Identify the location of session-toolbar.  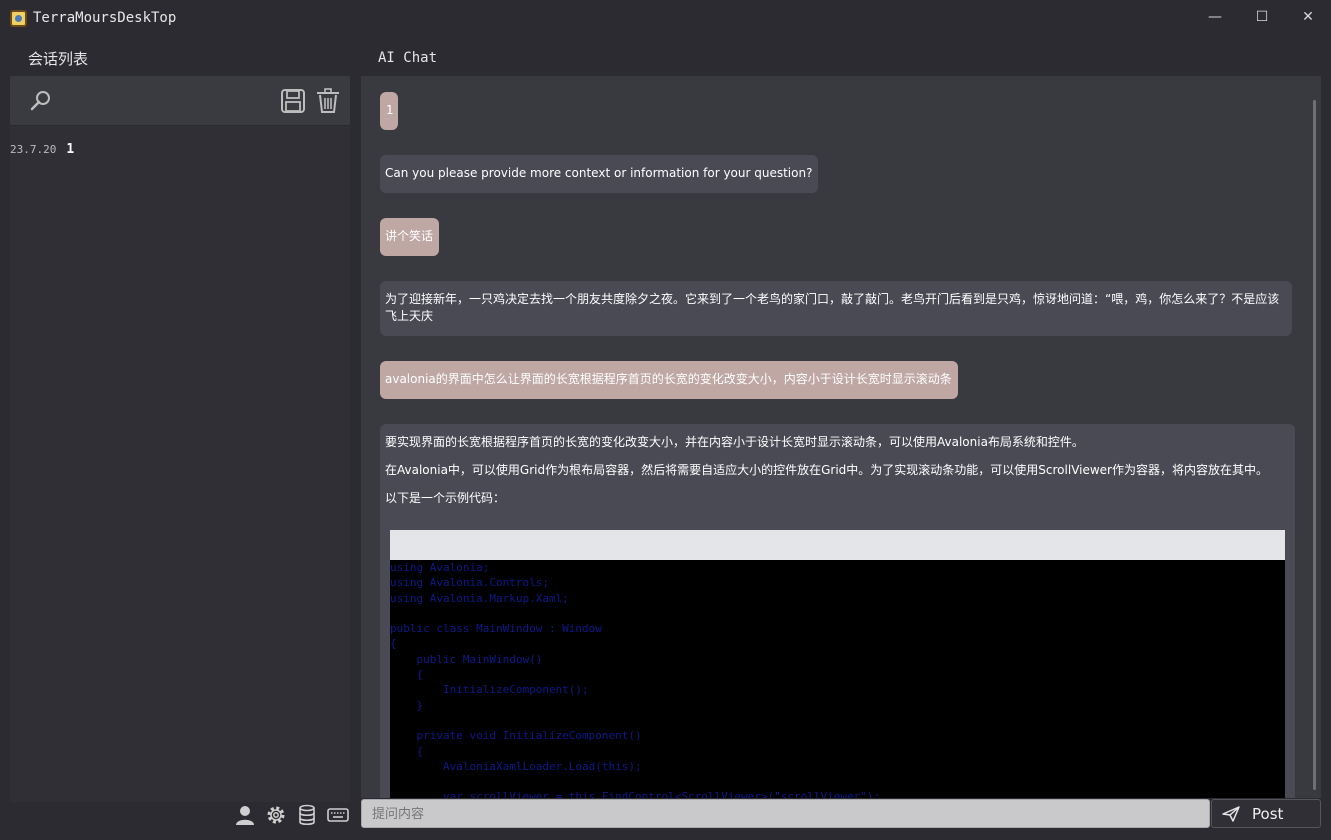
(180, 101).